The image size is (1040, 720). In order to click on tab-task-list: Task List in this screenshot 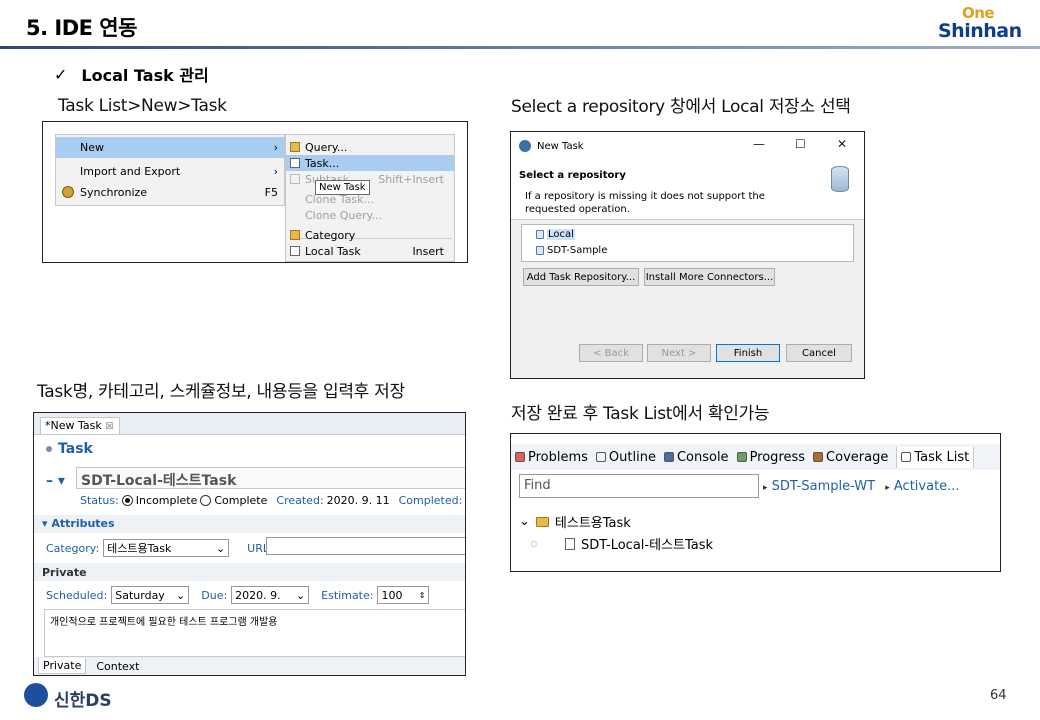, I will do `click(935, 457)`.